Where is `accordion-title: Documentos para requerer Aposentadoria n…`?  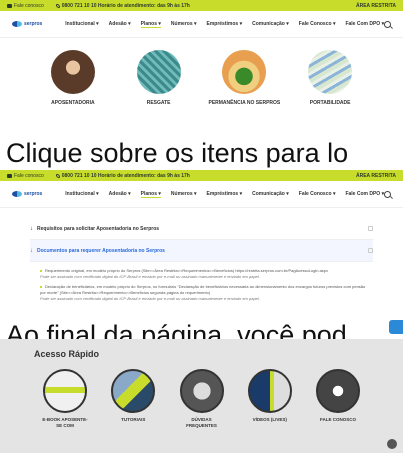 accordion-title: Documentos para requerer Aposentadoria n… is located at coordinates (101, 250).